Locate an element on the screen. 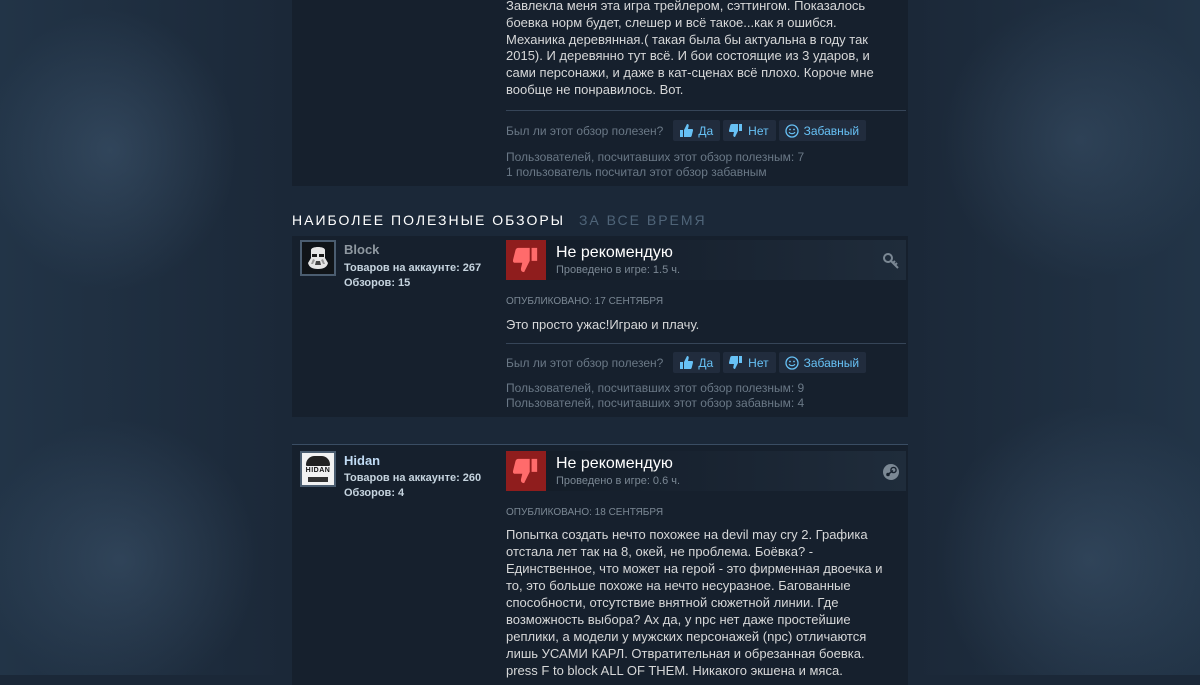 The height and width of the screenshot is (685, 1200). avatar-text: HIDAN is located at coordinates (318, 470).